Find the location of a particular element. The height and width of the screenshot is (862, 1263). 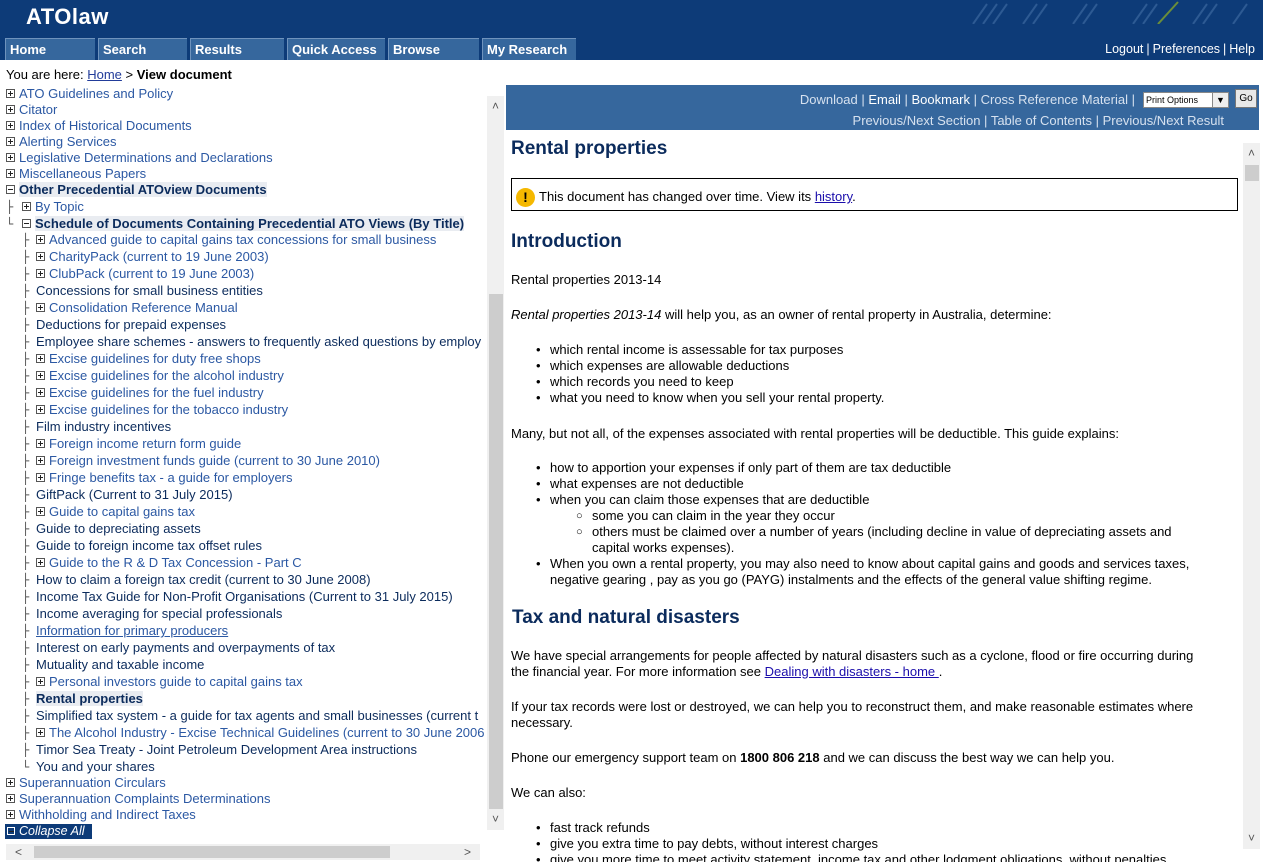

tree-child-item: └ You and your shares is located at coordinates (77, 766).